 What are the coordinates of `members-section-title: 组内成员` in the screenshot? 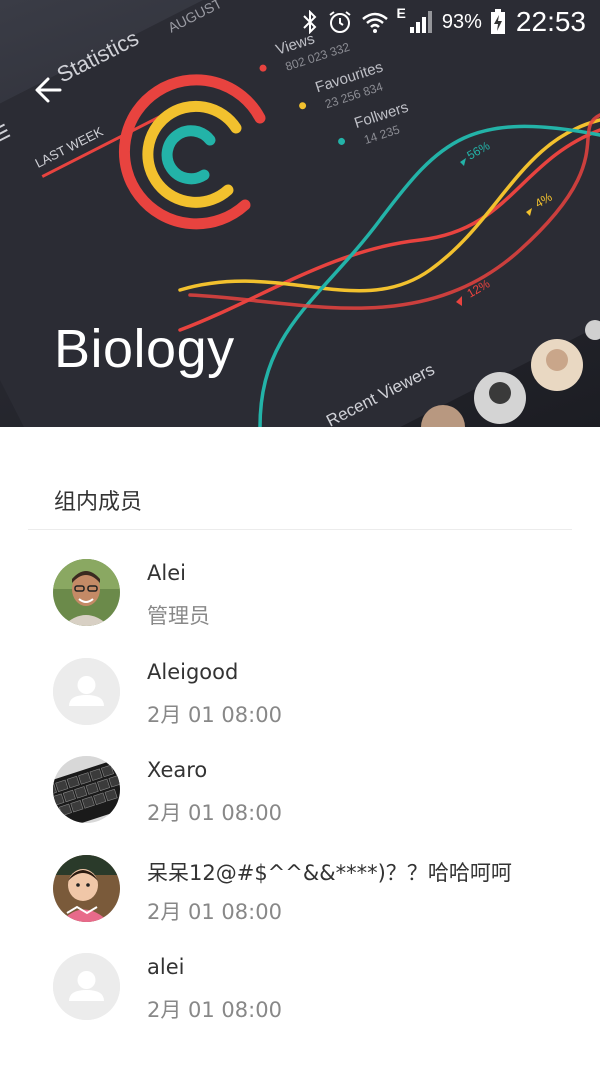 It's located at (98, 502).